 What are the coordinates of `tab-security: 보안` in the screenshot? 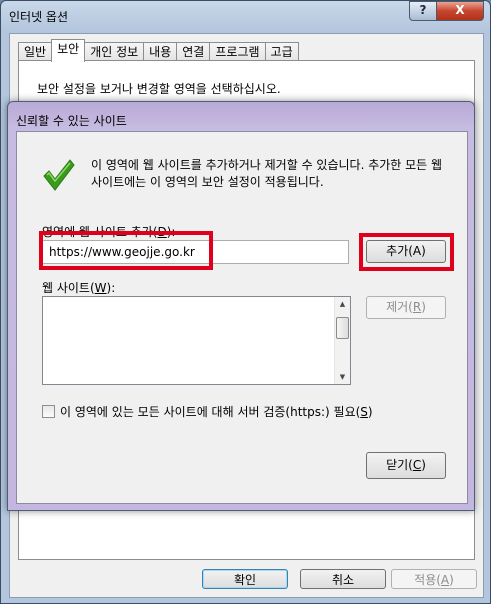 It's located at (68, 50).